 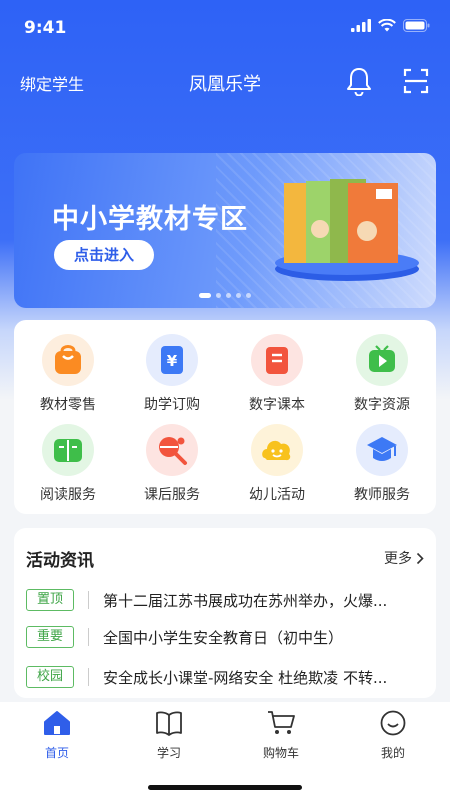 I want to click on smile-cloud-icon, so click(x=277, y=450).